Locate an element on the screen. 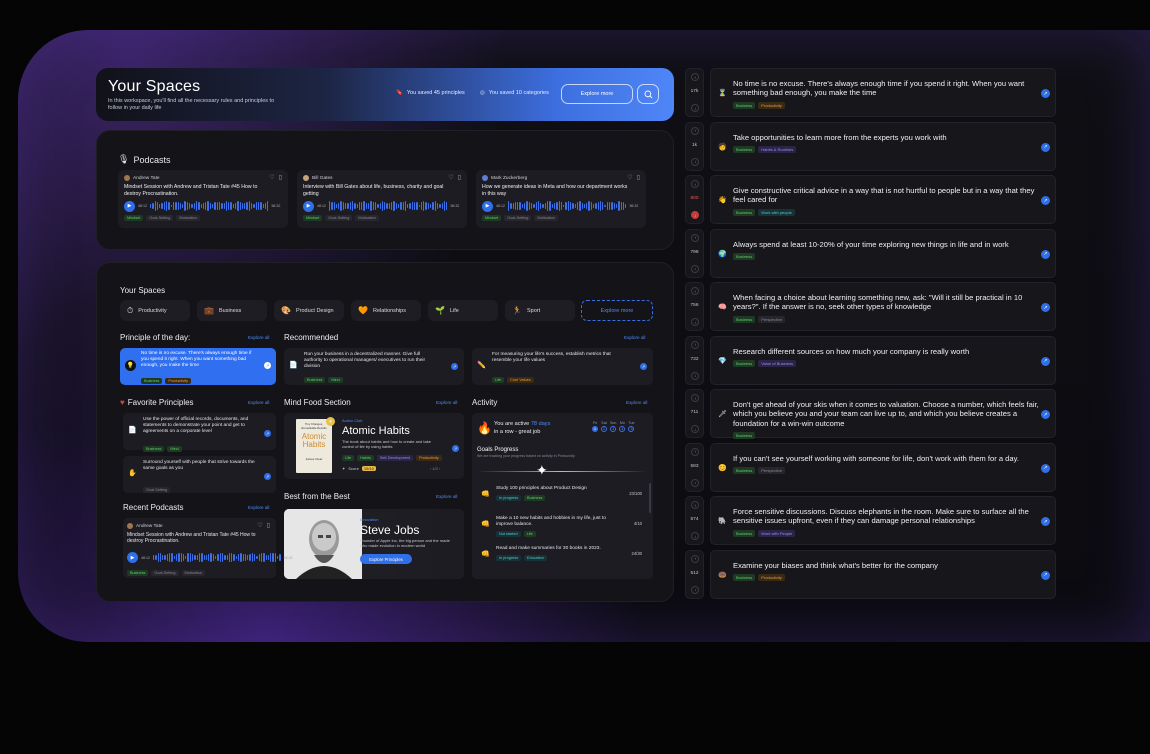  best-explore: Explore all is located at coordinates (446, 496).